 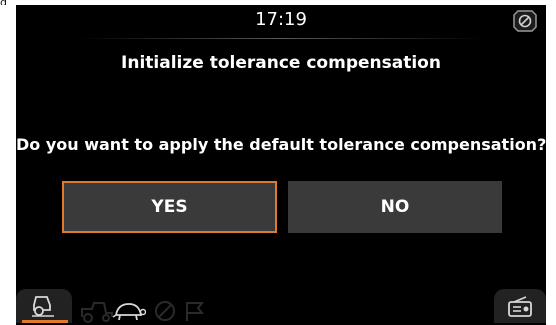 I want to click on active-tab-indicator, so click(x=45, y=321).